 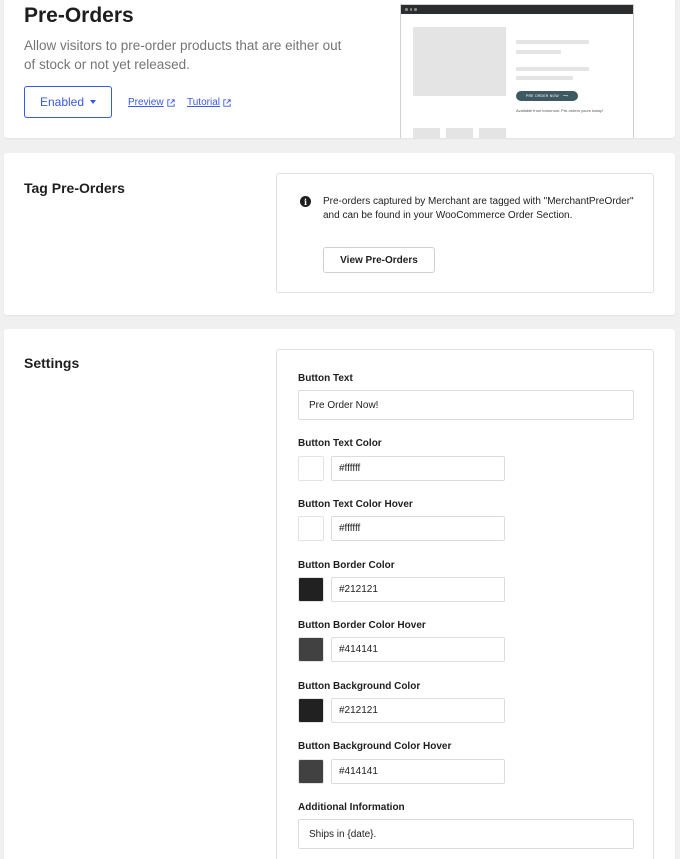 I want to click on section-title-settings: Settings, so click(x=52, y=363).